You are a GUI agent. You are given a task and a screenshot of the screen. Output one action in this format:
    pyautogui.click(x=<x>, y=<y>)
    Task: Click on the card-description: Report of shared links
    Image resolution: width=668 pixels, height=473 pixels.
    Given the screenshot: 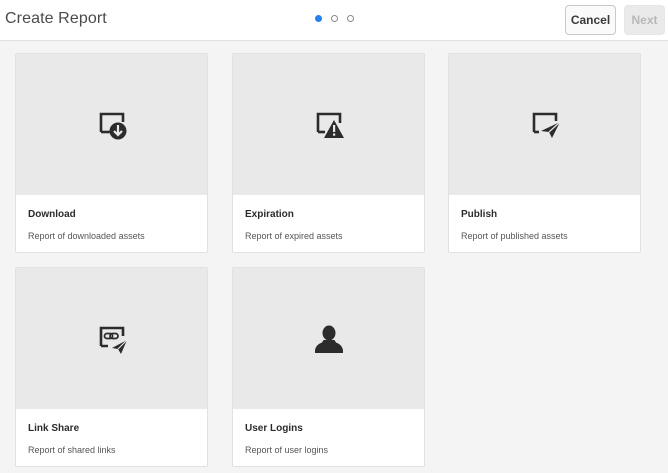 What is the action you would take?
    pyautogui.click(x=72, y=450)
    